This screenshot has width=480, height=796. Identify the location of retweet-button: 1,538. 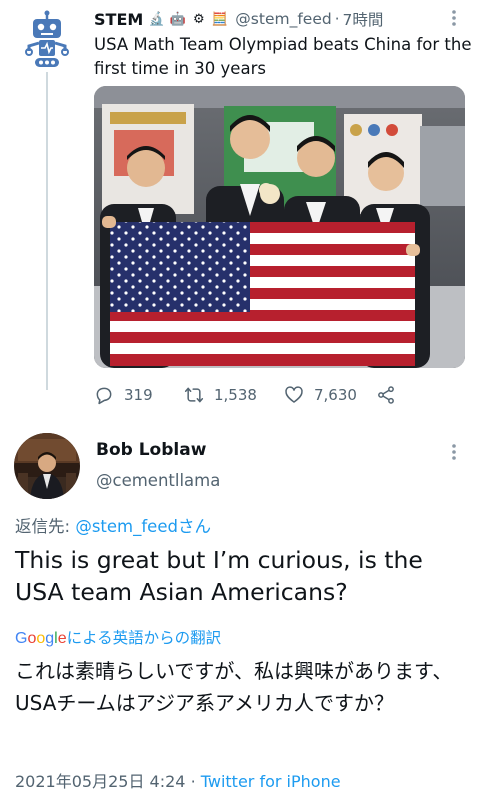
(234, 395).